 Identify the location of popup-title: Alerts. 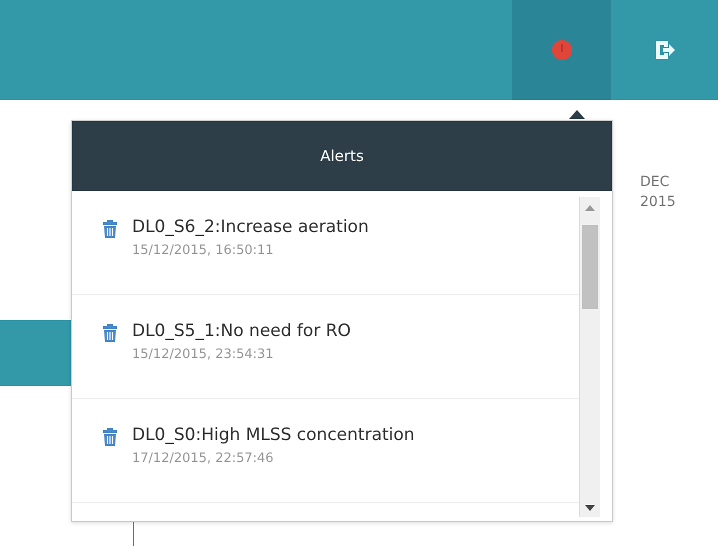
(342, 156).